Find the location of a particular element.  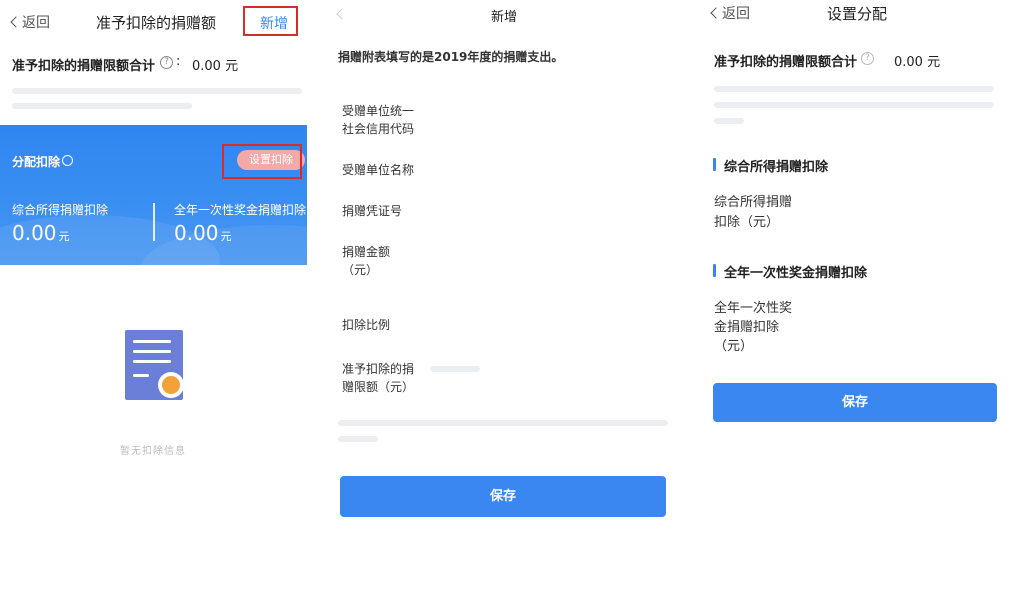

form-field-recipient-name: 受赠单位名称 is located at coordinates (378, 170).